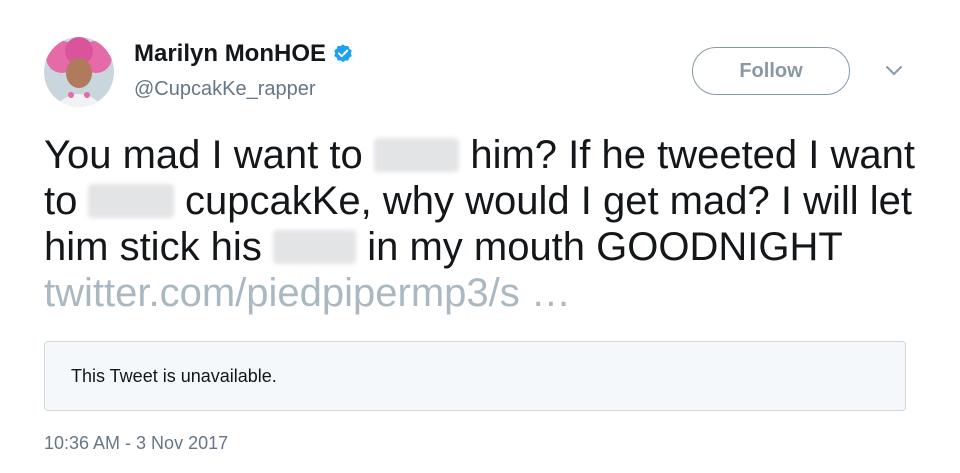 The height and width of the screenshot is (473, 960). I want to click on tweet-text-segment: You mad I want to, so click(209, 155).